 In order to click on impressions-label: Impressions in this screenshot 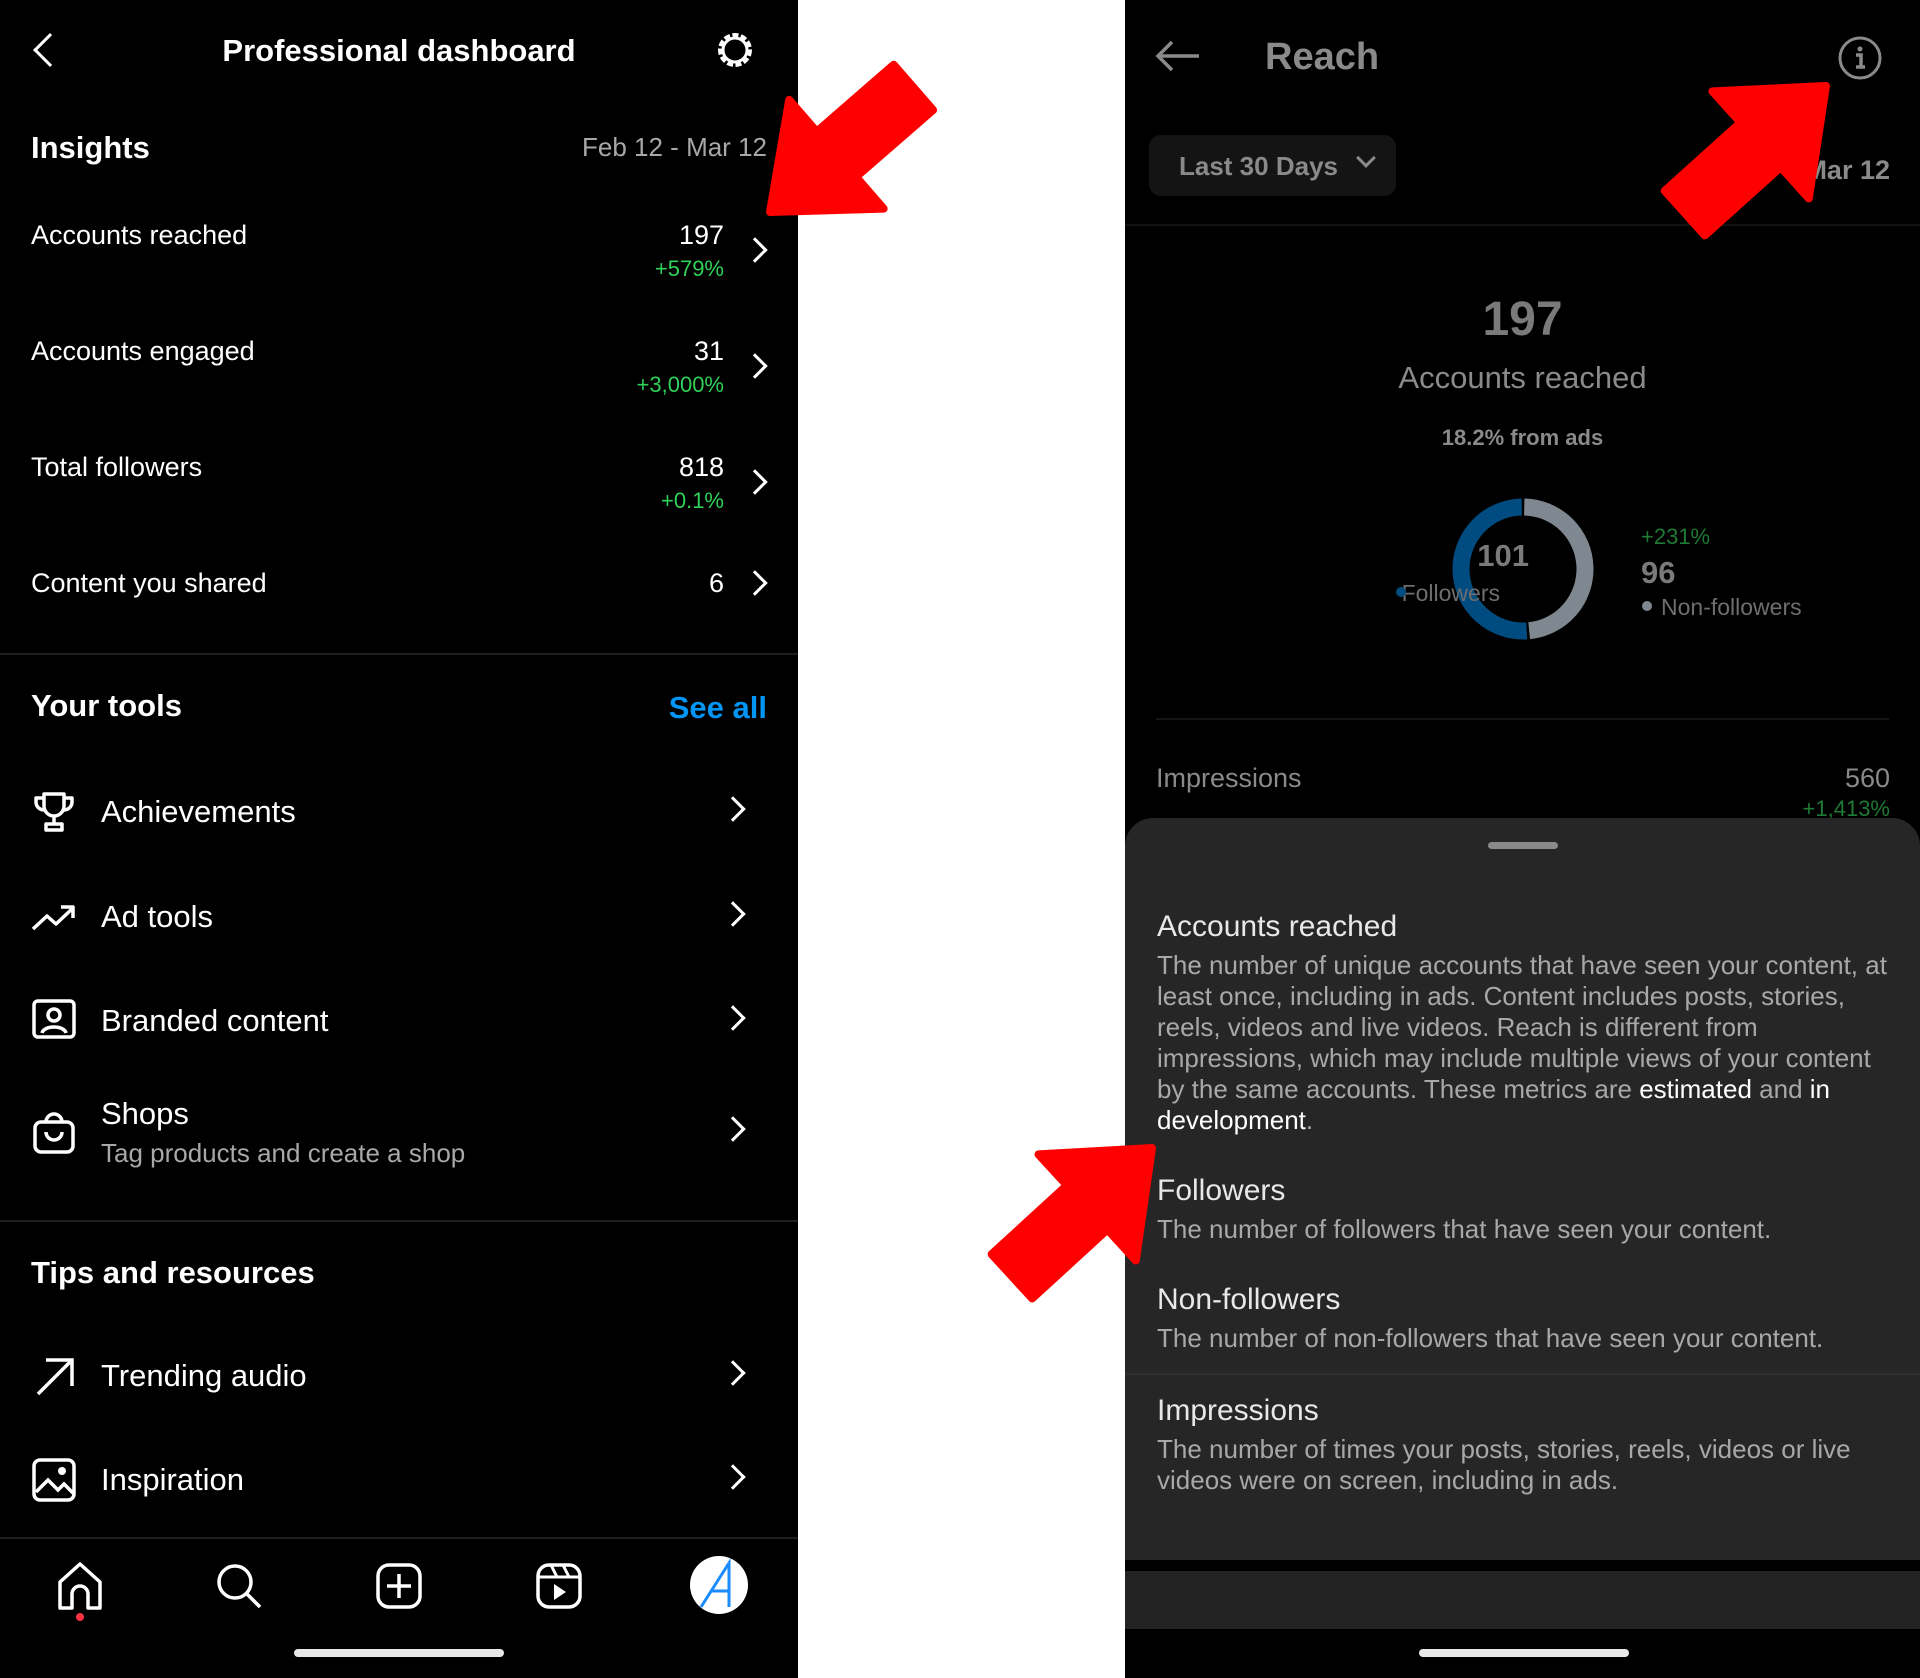, I will do `click(1229, 778)`.